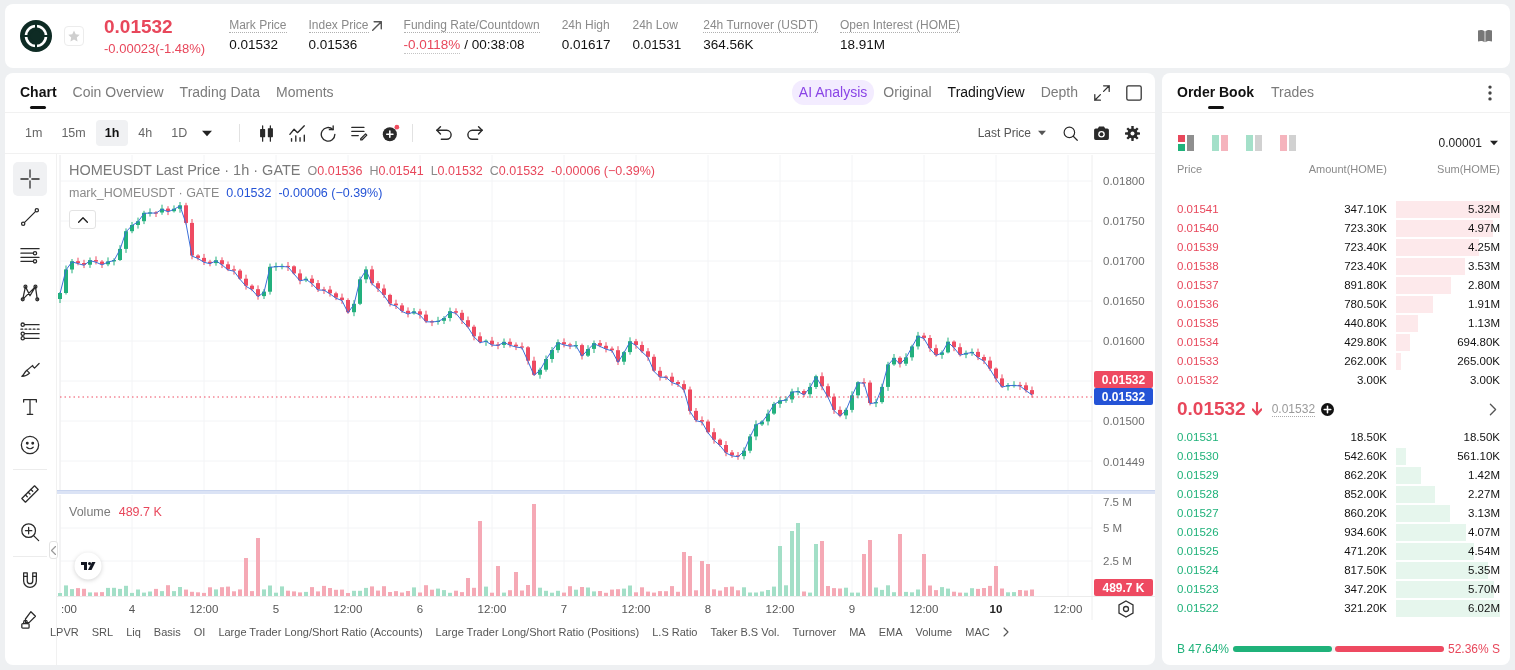 This screenshot has height=670, width=1515. Describe the element at coordinates (30, 331) in the screenshot. I see `fib-lines-icon` at that location.